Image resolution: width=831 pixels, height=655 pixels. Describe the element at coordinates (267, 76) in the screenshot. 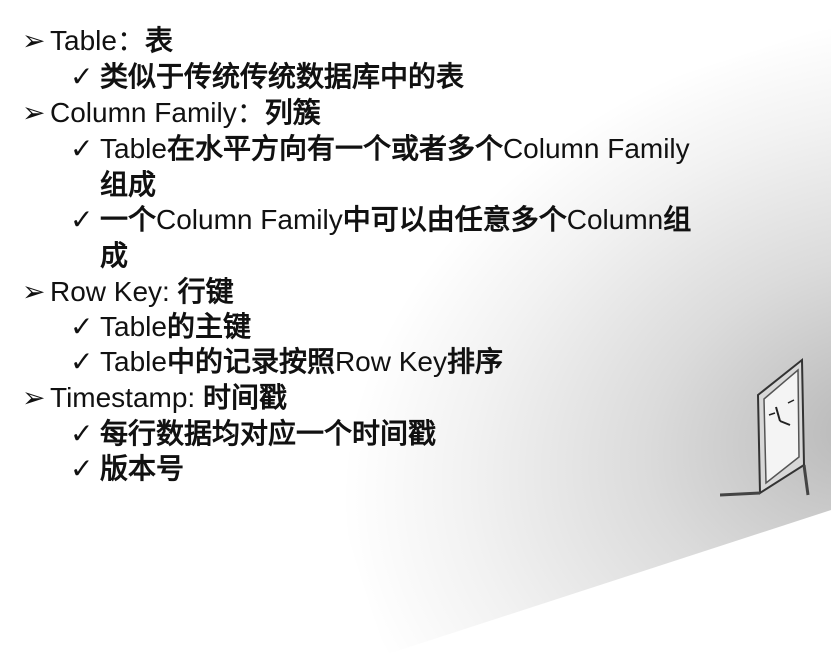

I see `sub-bullet-table-desc: ✓ 类似于传统传统数据库中的表` at that location.